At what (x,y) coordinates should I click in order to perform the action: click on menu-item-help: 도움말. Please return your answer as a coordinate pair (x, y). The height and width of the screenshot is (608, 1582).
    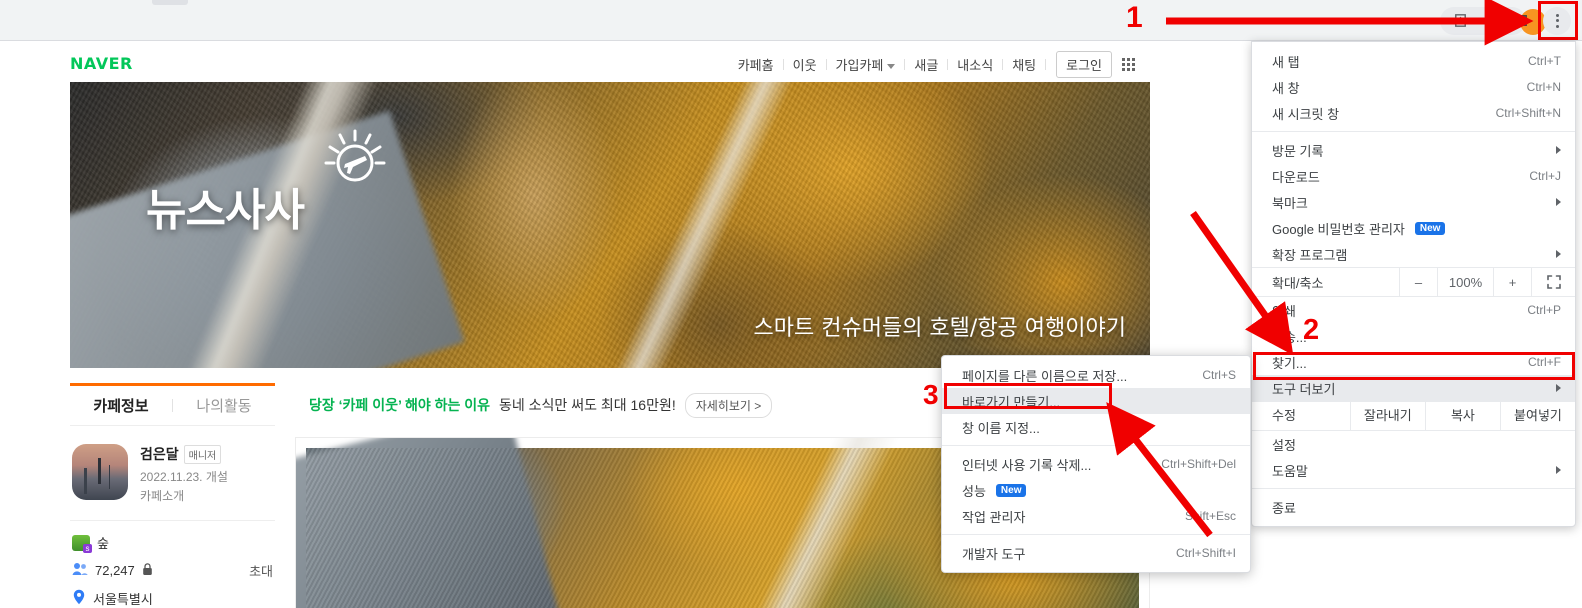
    Looking at the image, I should click on (1413, 470).